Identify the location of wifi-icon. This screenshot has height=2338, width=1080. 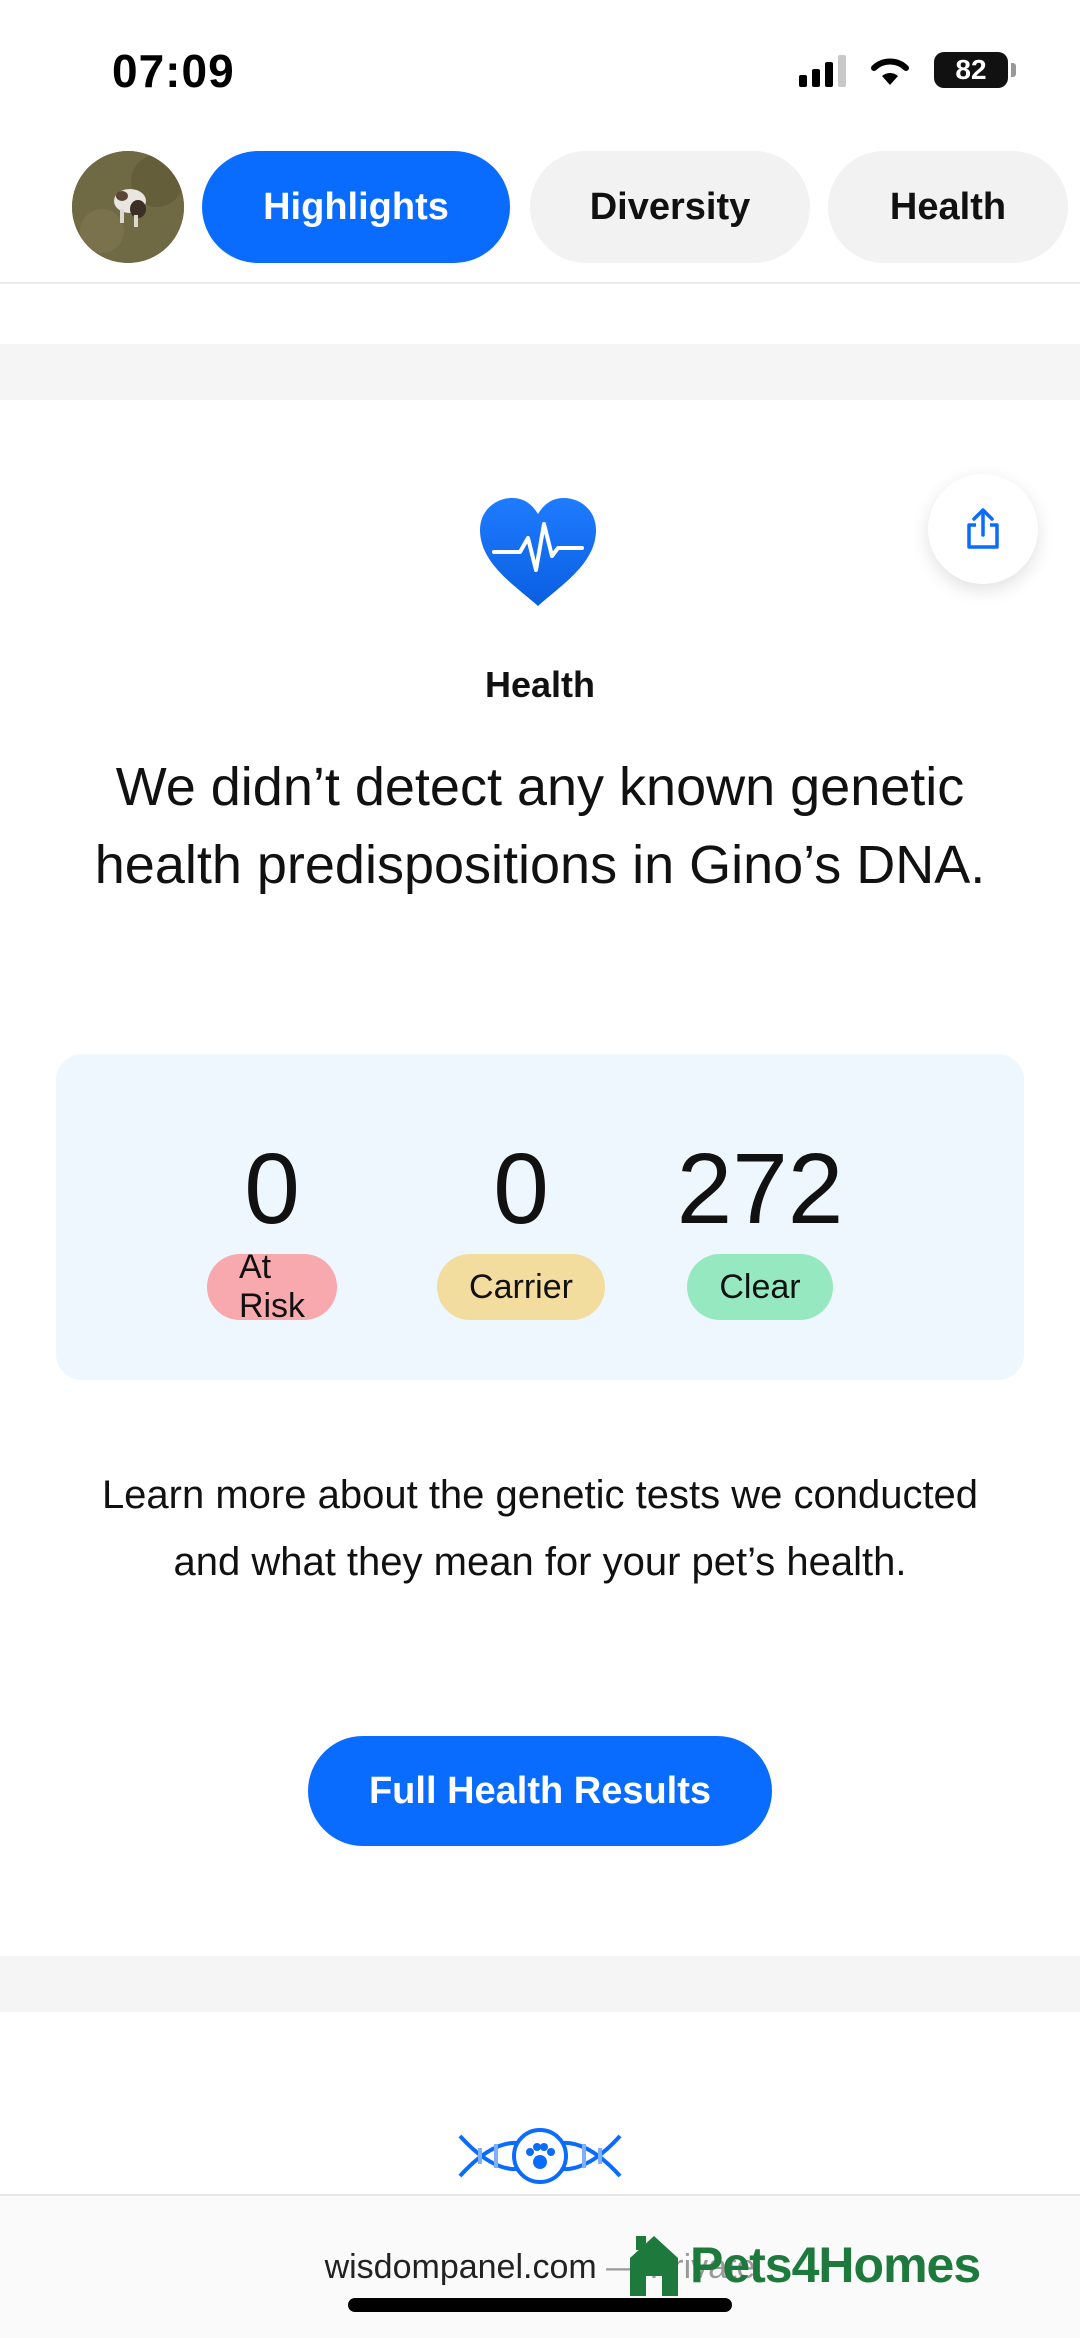
(890, 71).